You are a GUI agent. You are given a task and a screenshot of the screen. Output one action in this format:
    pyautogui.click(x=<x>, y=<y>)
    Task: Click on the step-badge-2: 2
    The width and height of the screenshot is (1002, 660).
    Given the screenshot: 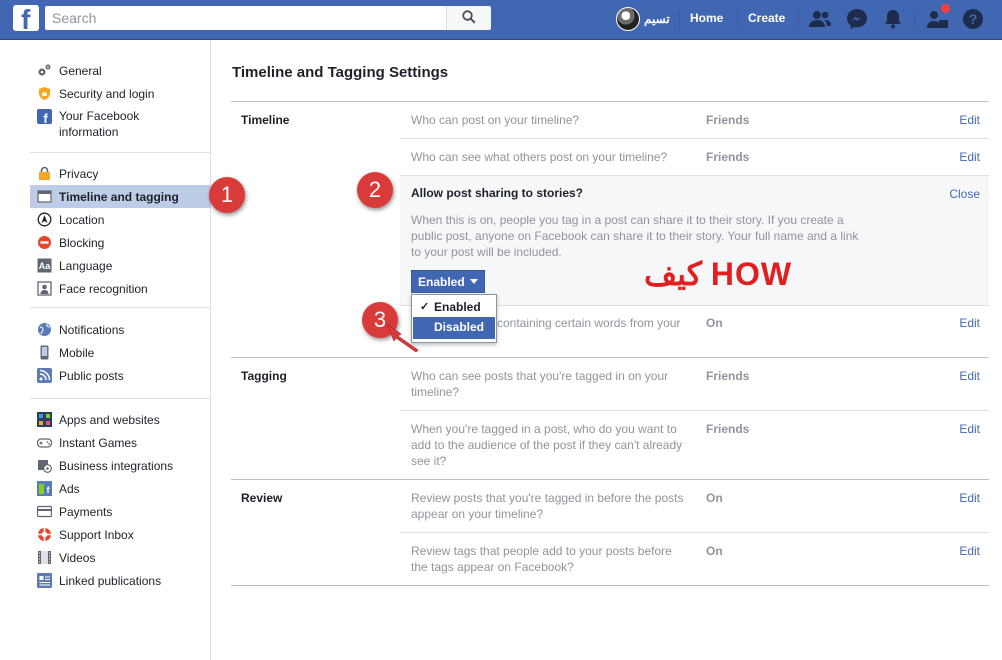 What is the action you would take?
    pyautogui.click(x=375, y=190)
    